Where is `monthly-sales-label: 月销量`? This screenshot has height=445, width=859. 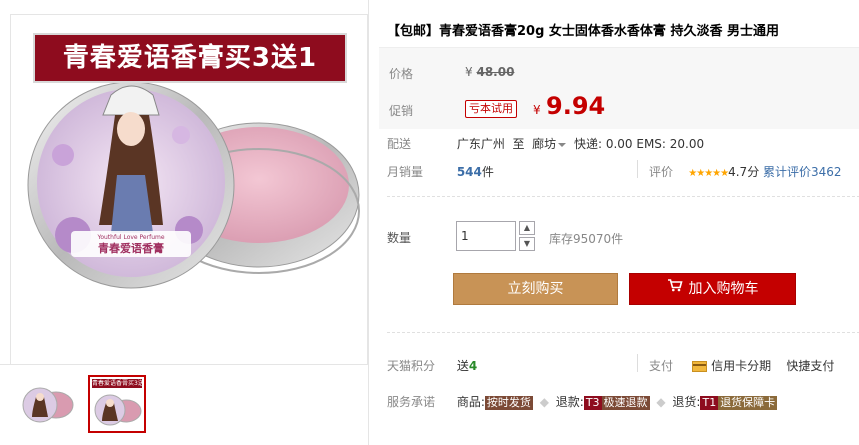 monthly-sales-label: 月销量 is located at coordinates (405, 172).